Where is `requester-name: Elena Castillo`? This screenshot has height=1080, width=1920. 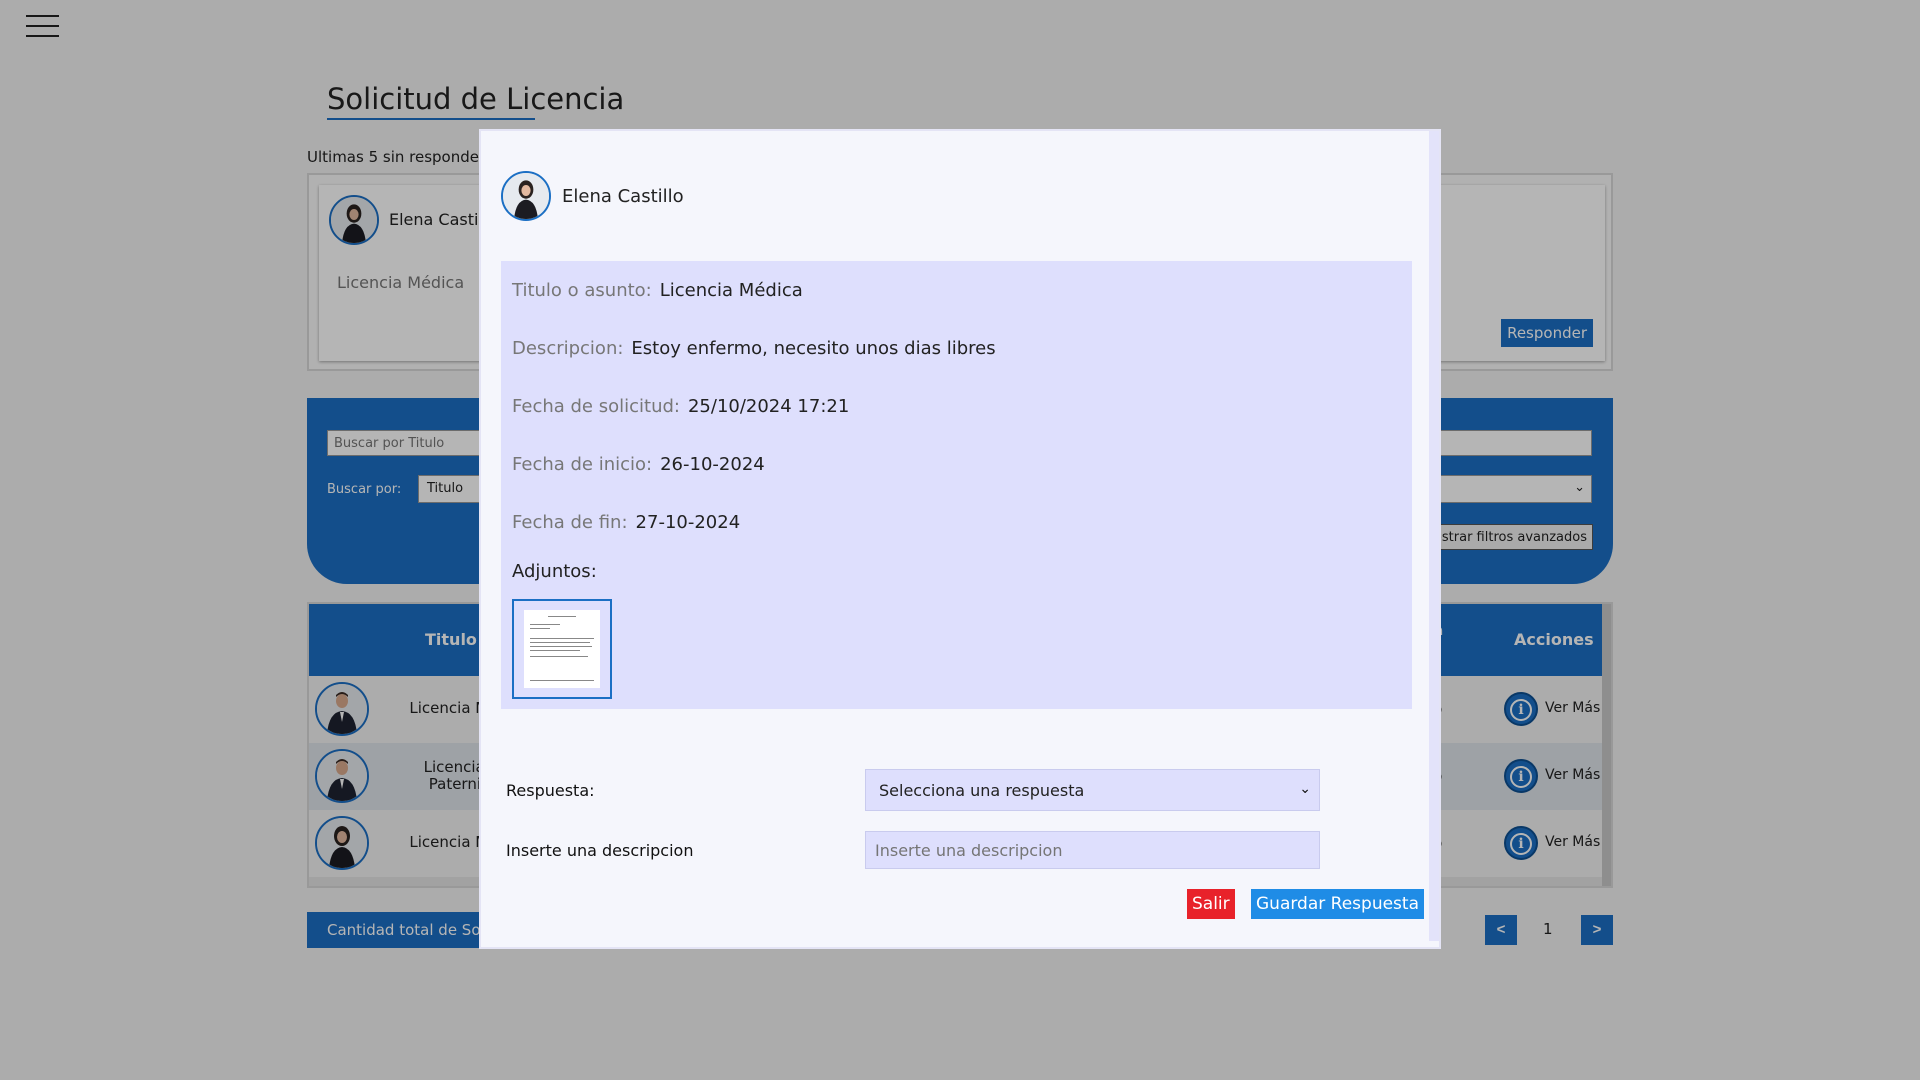
requester-name: Elena Castillo is located at coordinates (623, 196).